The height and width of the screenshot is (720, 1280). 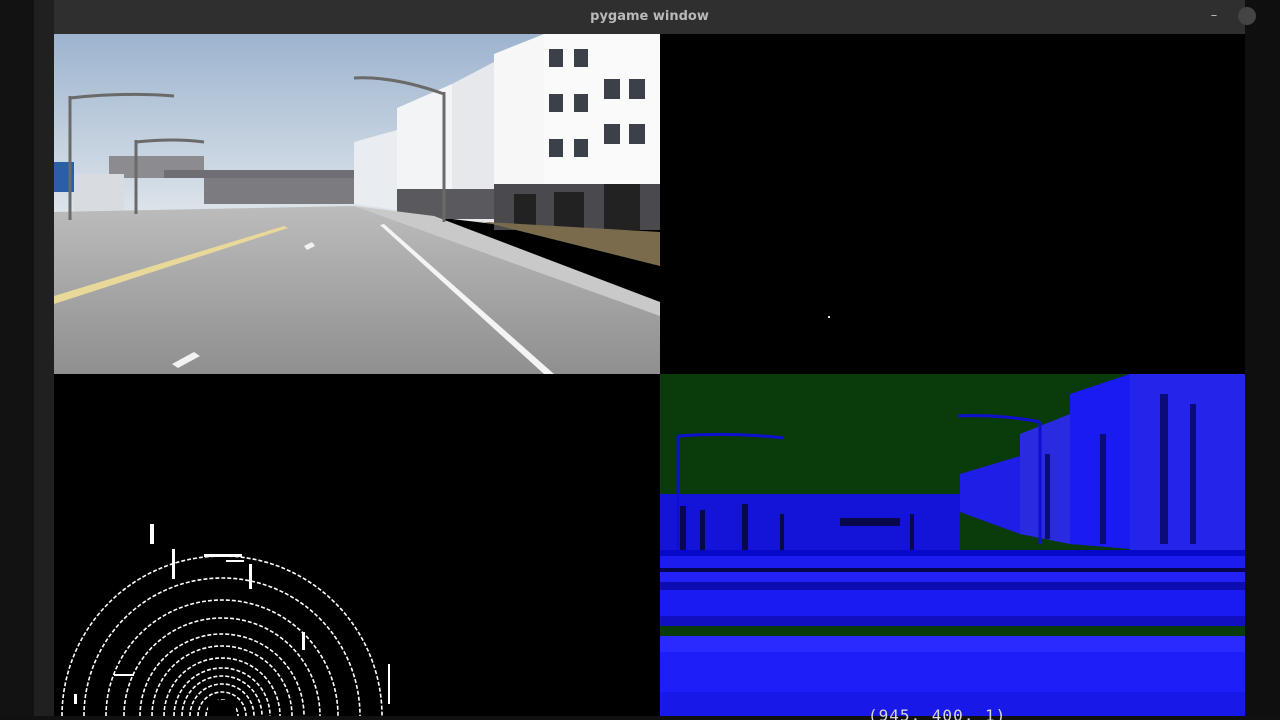 What do you see at coordinates (17, 360) in the screenshot?
I see `desktop-left-strip` at bounding box center [17, 360].